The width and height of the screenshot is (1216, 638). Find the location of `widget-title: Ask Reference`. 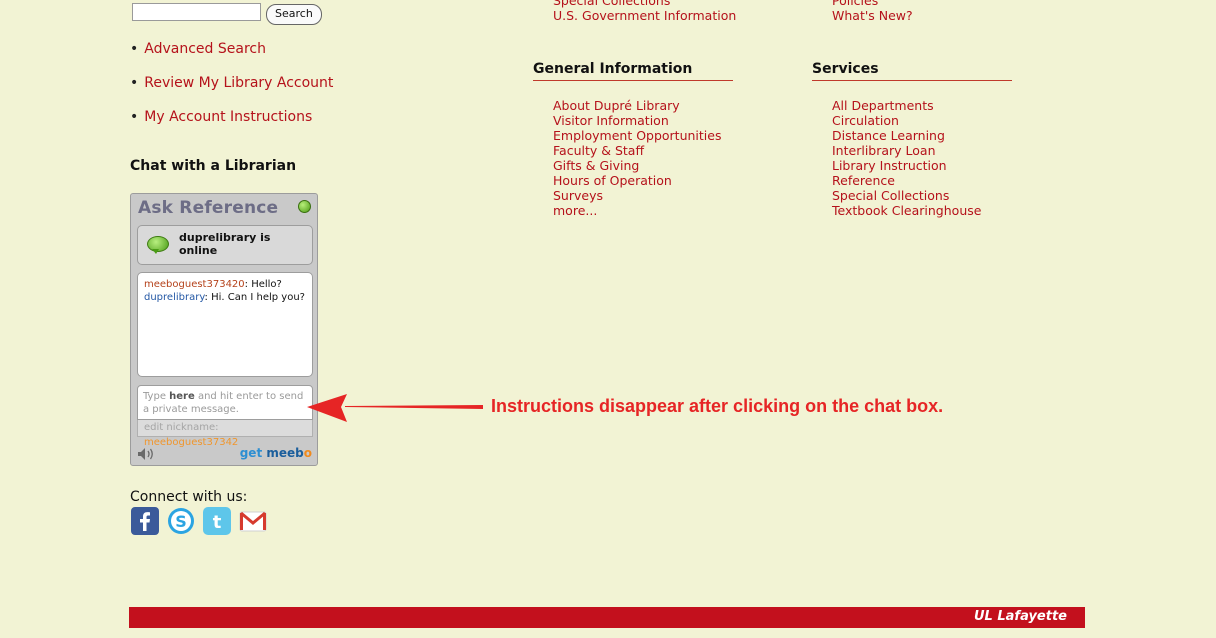

widget-title: Ask Reference is located at coordinates (208, 208).